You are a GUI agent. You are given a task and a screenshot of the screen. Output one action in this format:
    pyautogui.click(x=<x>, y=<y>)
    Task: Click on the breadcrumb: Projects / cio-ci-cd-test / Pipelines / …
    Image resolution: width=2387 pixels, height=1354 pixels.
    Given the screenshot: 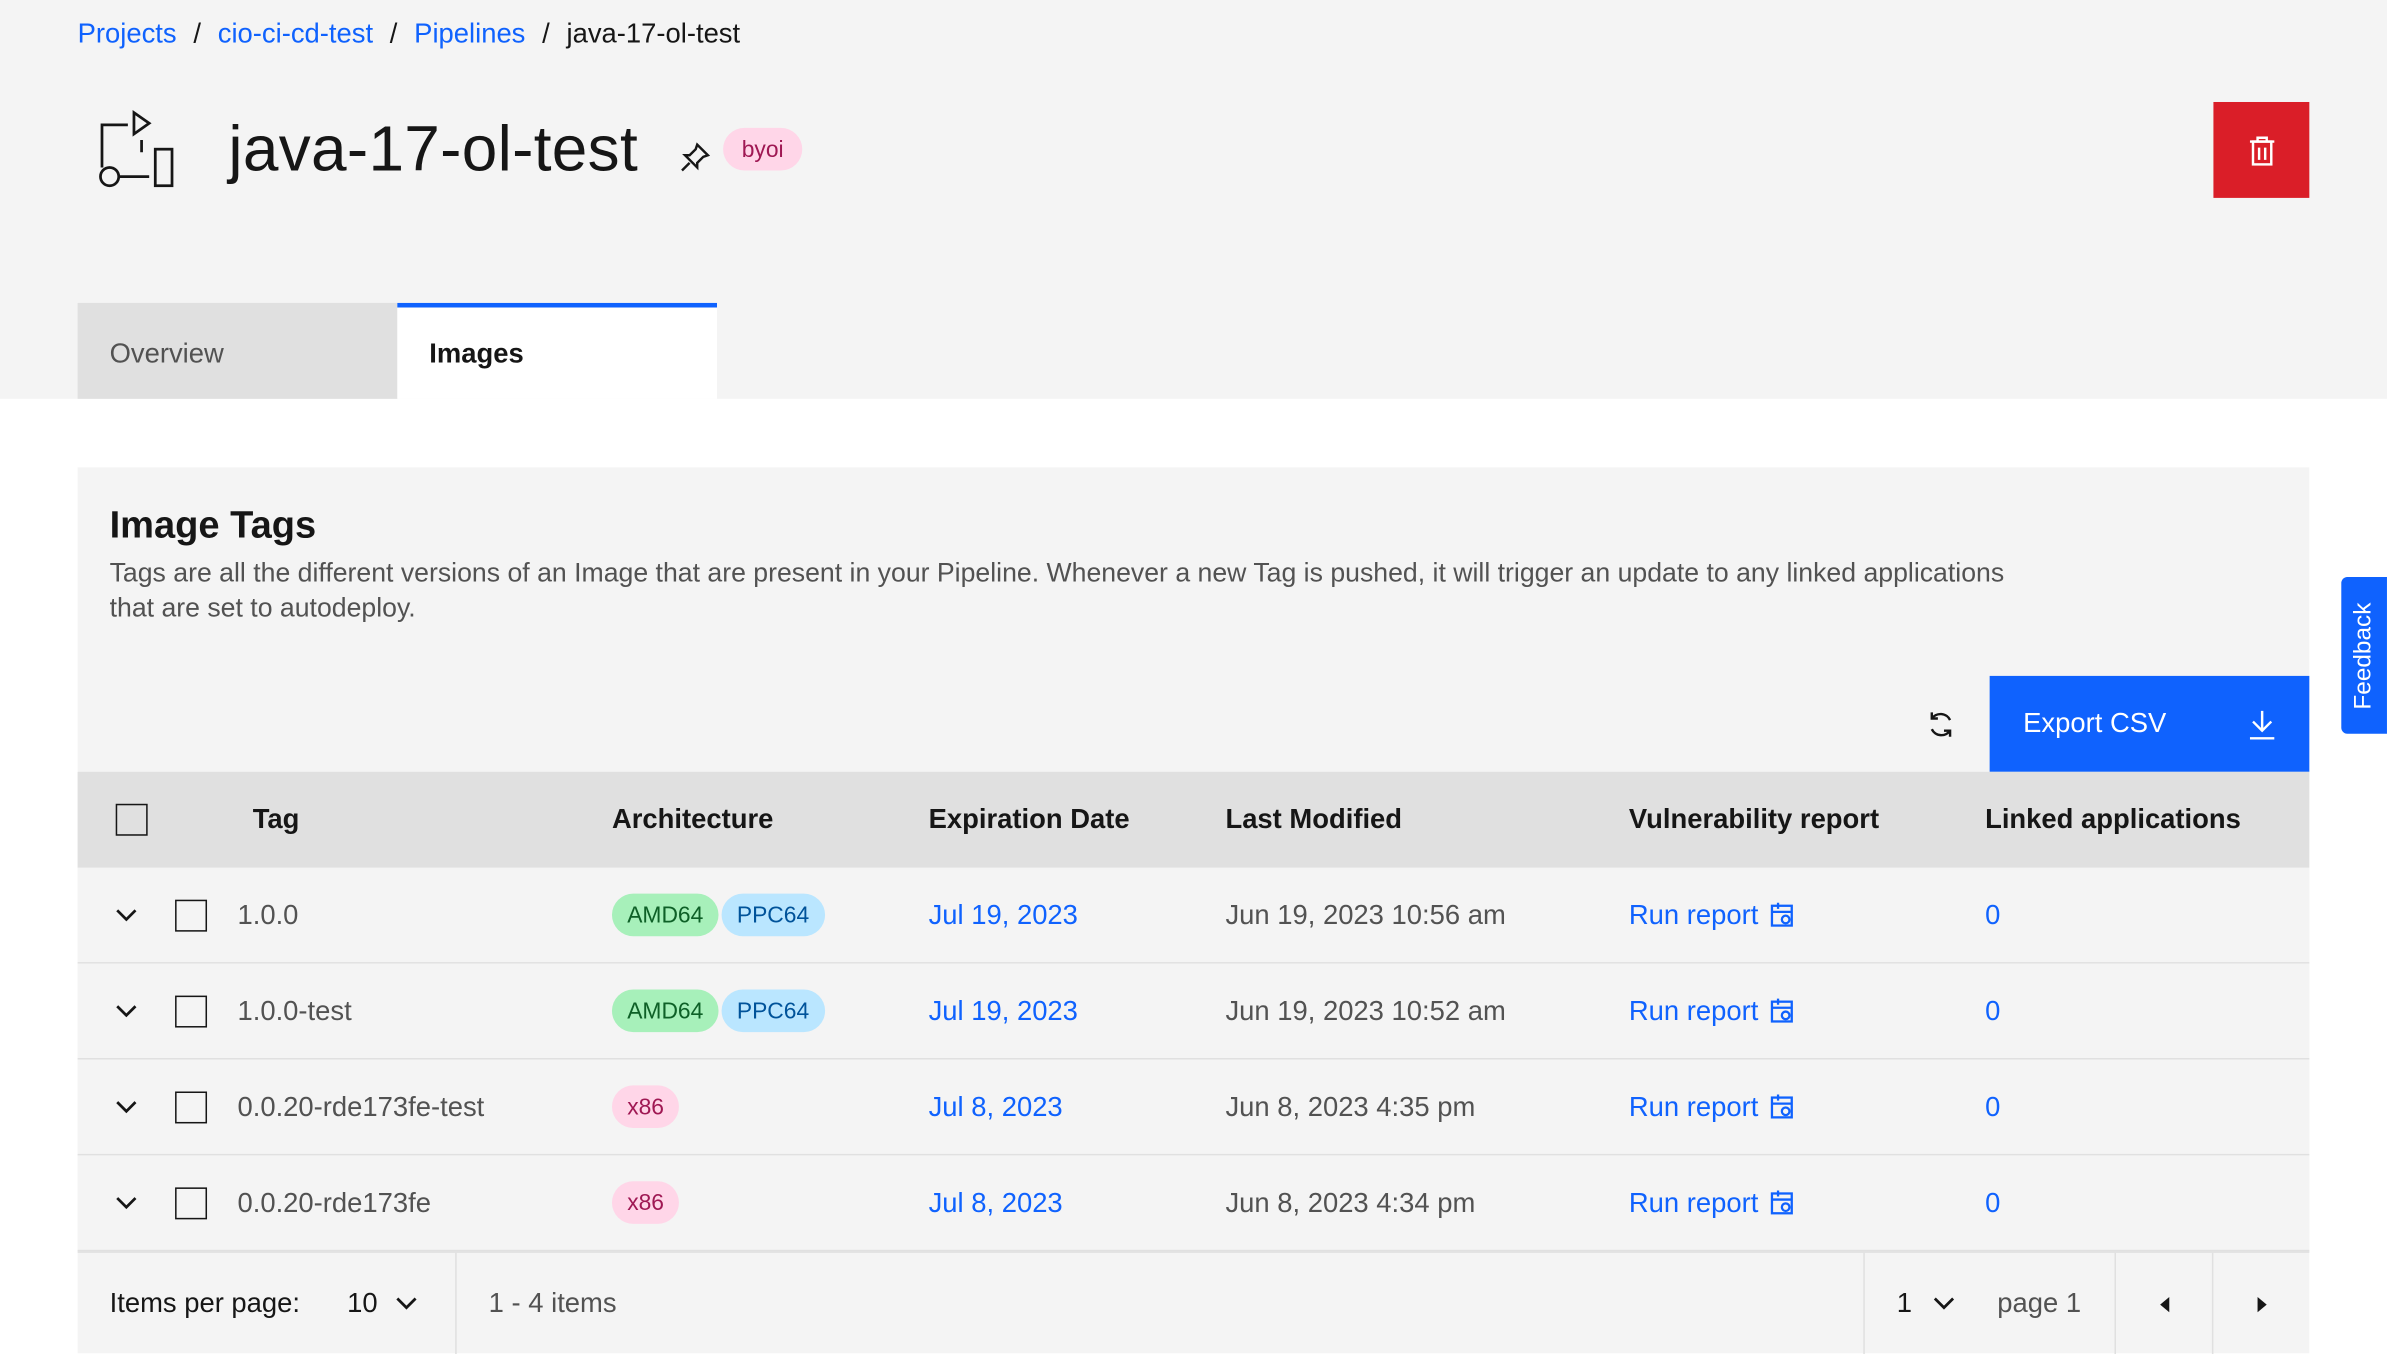 What is the action you would take?
    pyautogui.click(x=409, y=34)
    